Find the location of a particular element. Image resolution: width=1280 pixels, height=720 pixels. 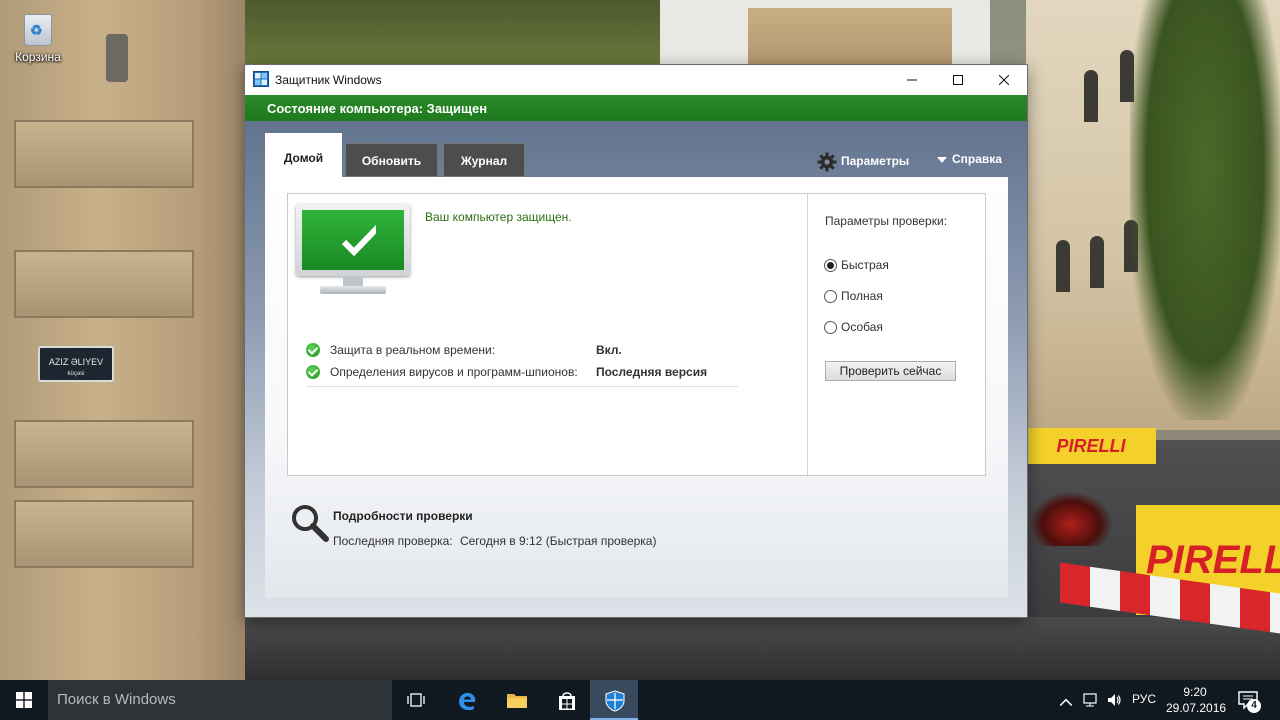

volume-icon is located at coordinates (1114, 700).